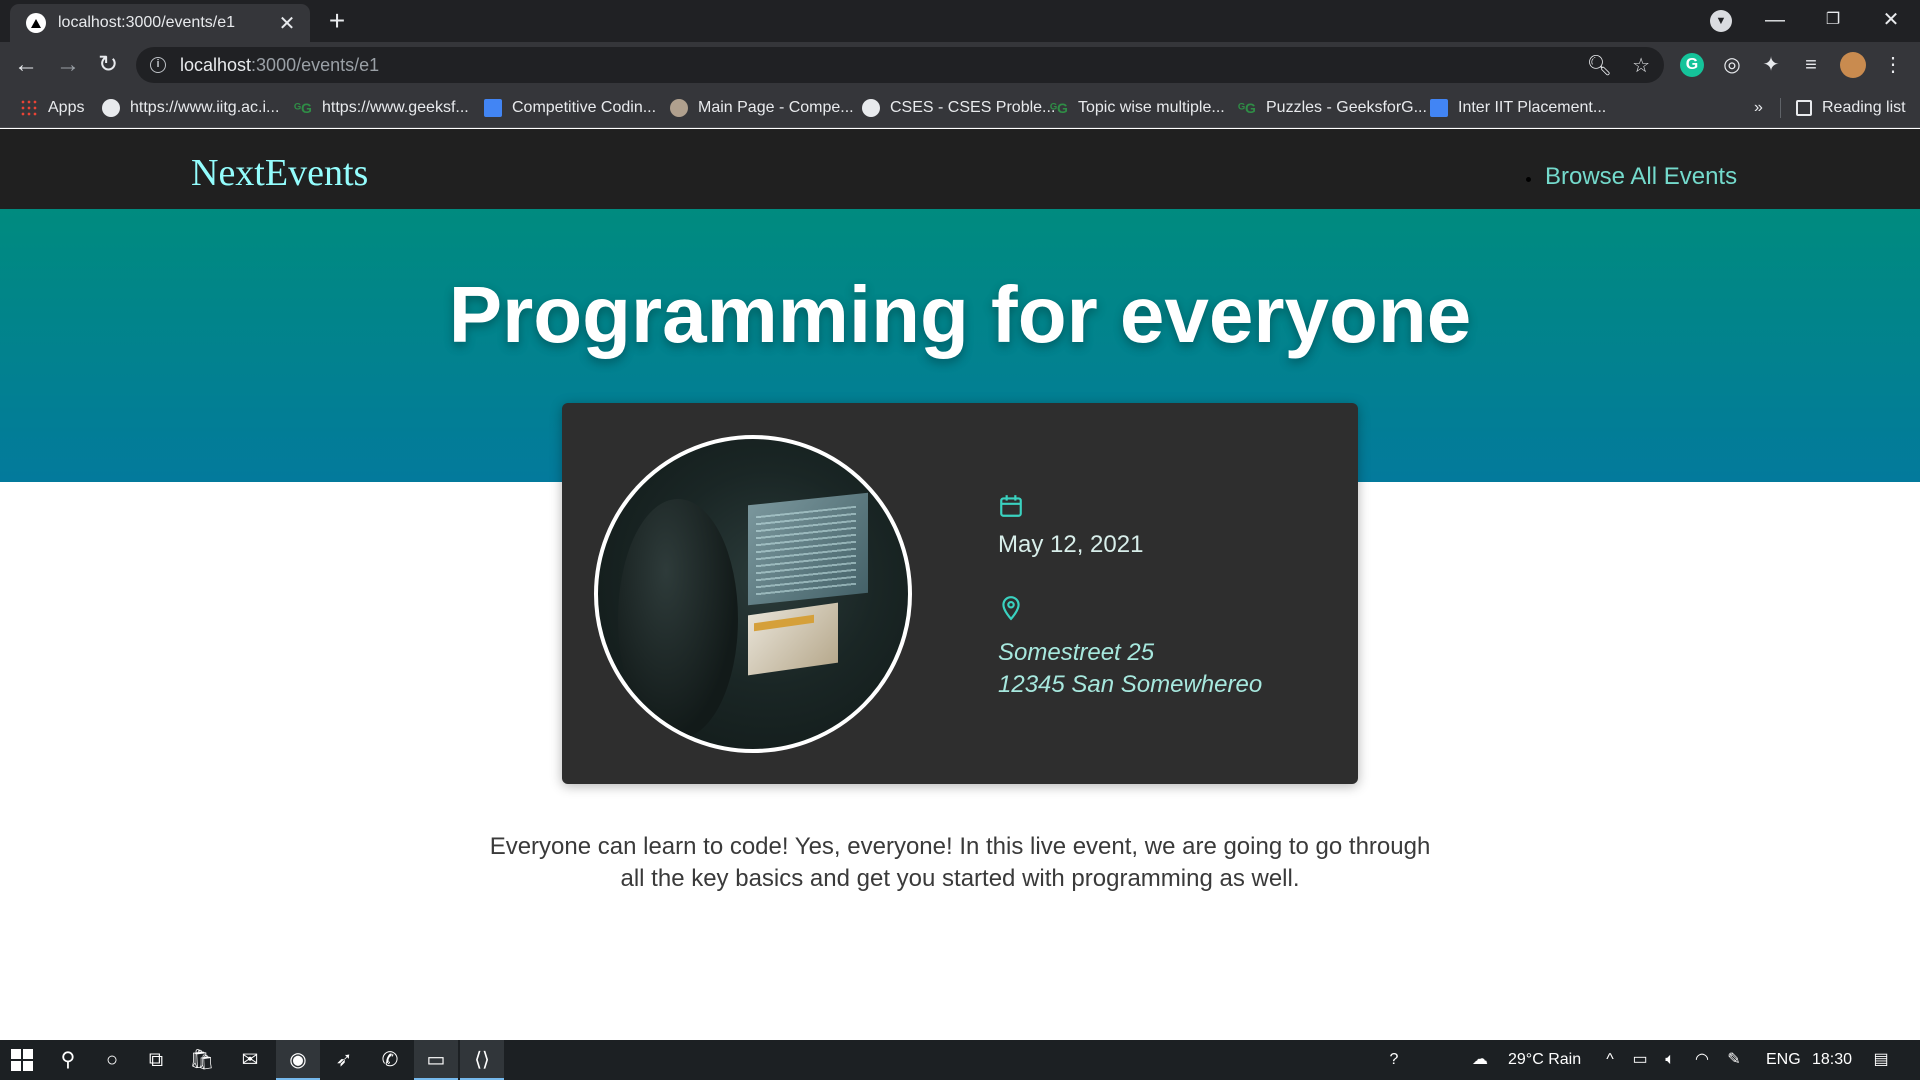 The image size is (1920, 1080). I want to click on app-taskbar-icon: ➶, so click(344, 1060).